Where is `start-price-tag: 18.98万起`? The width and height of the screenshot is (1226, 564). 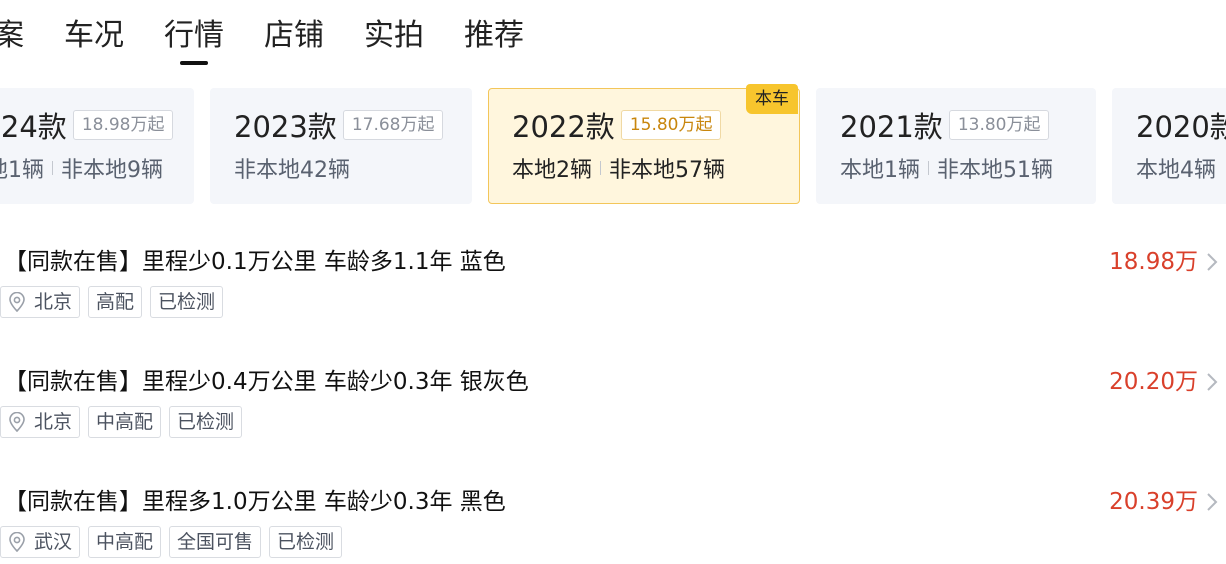
start-price-tag: 18.98万起 is located at coordinates (123, 125).